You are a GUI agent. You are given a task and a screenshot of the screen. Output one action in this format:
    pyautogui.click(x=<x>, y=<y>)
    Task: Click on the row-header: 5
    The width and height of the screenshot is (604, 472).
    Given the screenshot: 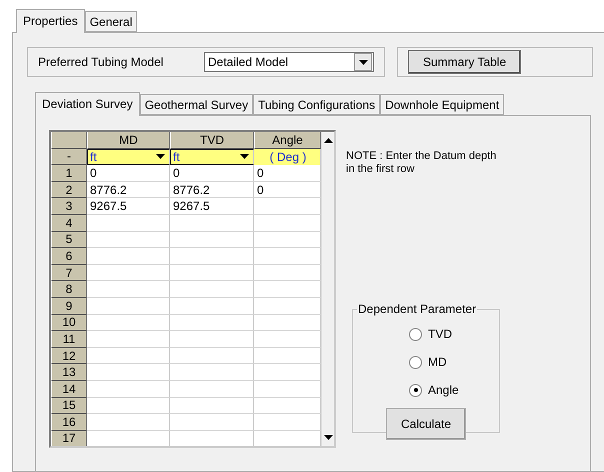 What is the action you would take?
    pyautogui.click(x=69, y=240)
    